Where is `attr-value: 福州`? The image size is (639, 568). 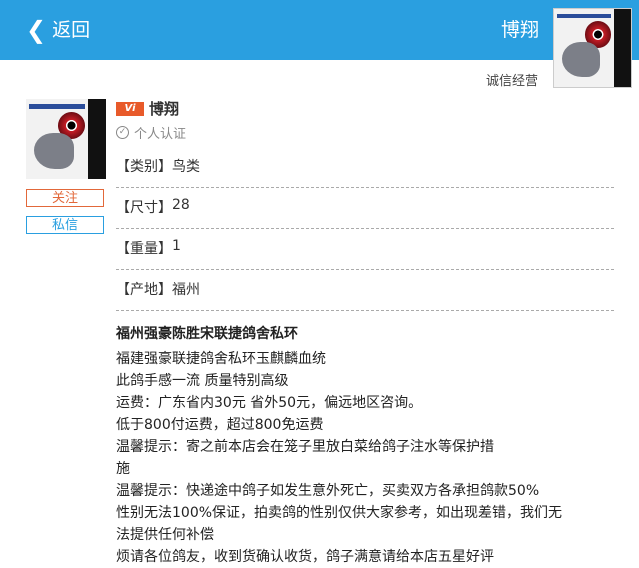
attr-value: 福州 is located at coordinates (186, 290).